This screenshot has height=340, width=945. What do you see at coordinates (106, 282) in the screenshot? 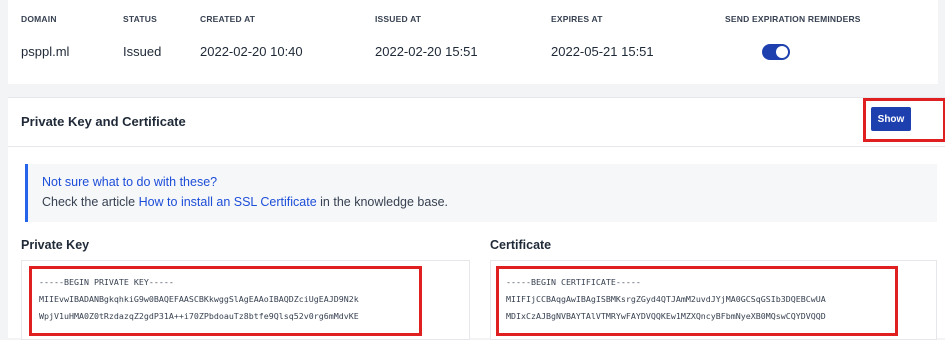
I see `private-key-line: -----BEGIN PRIVATE KEY-----` at bounding box center [106, 282].